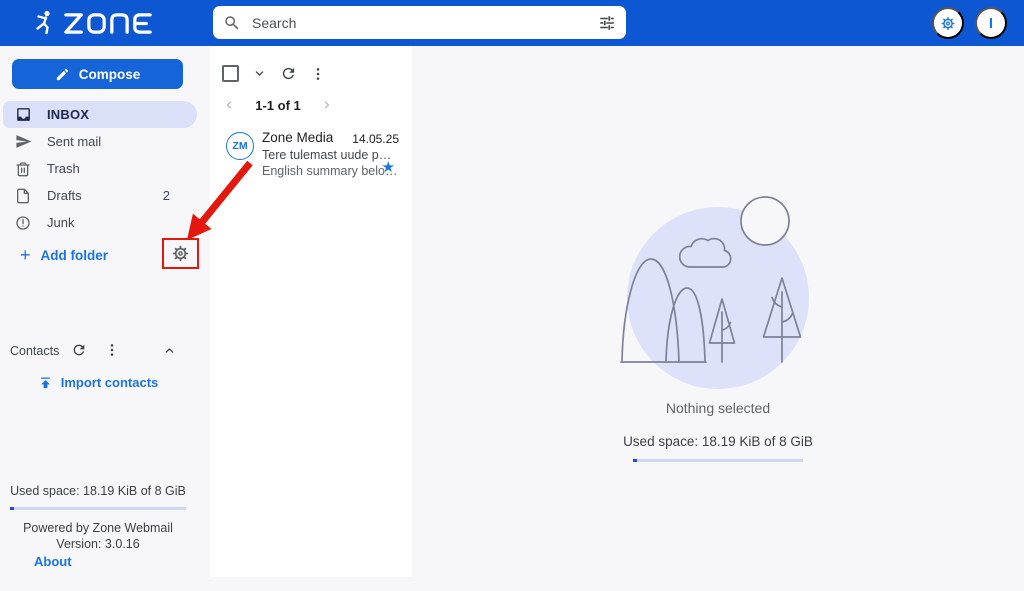 This screenshot has height=591, width=1024. I want to click on annotation-highlight-box, so click(180, 253).